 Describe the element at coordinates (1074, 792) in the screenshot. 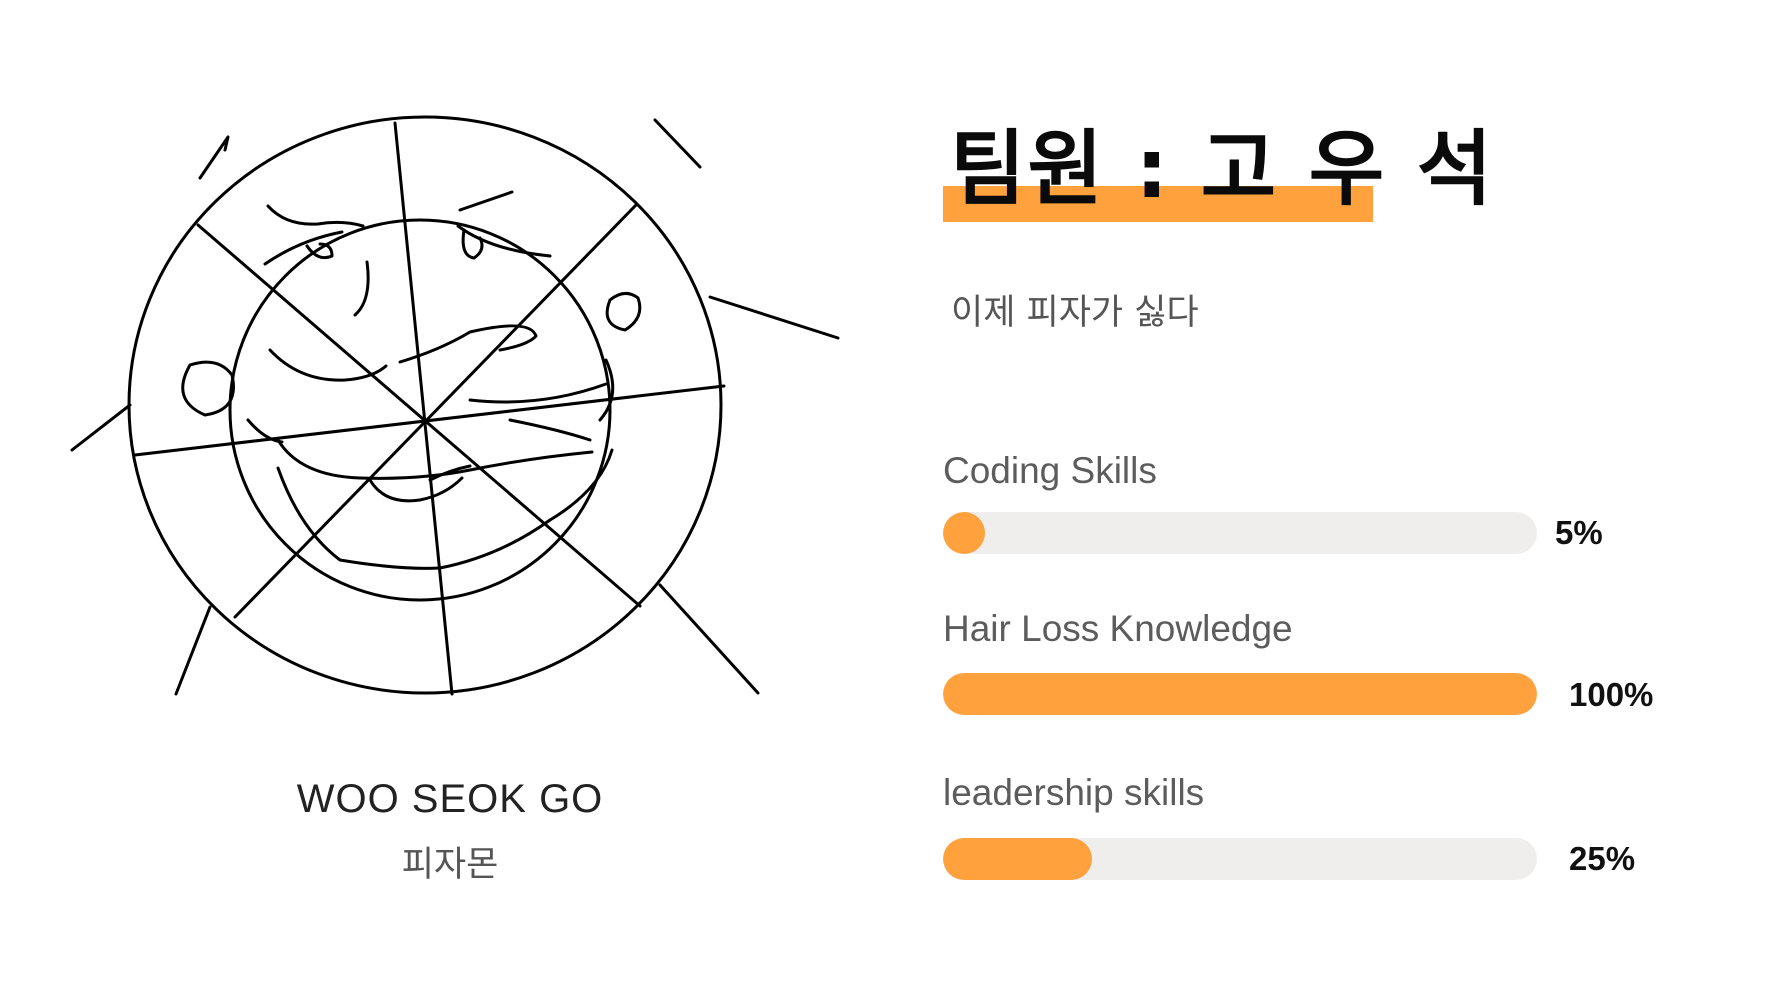

I see `skill-label: leadership skills` at that location.